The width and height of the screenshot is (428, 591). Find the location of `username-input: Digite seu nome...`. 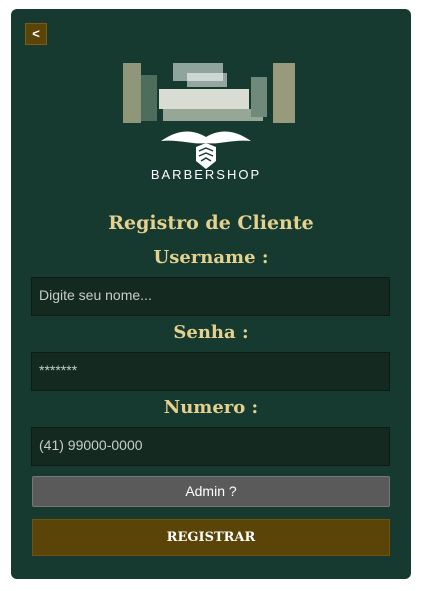

username-input: Digite seu nome... is located at coordinates (210, 296).